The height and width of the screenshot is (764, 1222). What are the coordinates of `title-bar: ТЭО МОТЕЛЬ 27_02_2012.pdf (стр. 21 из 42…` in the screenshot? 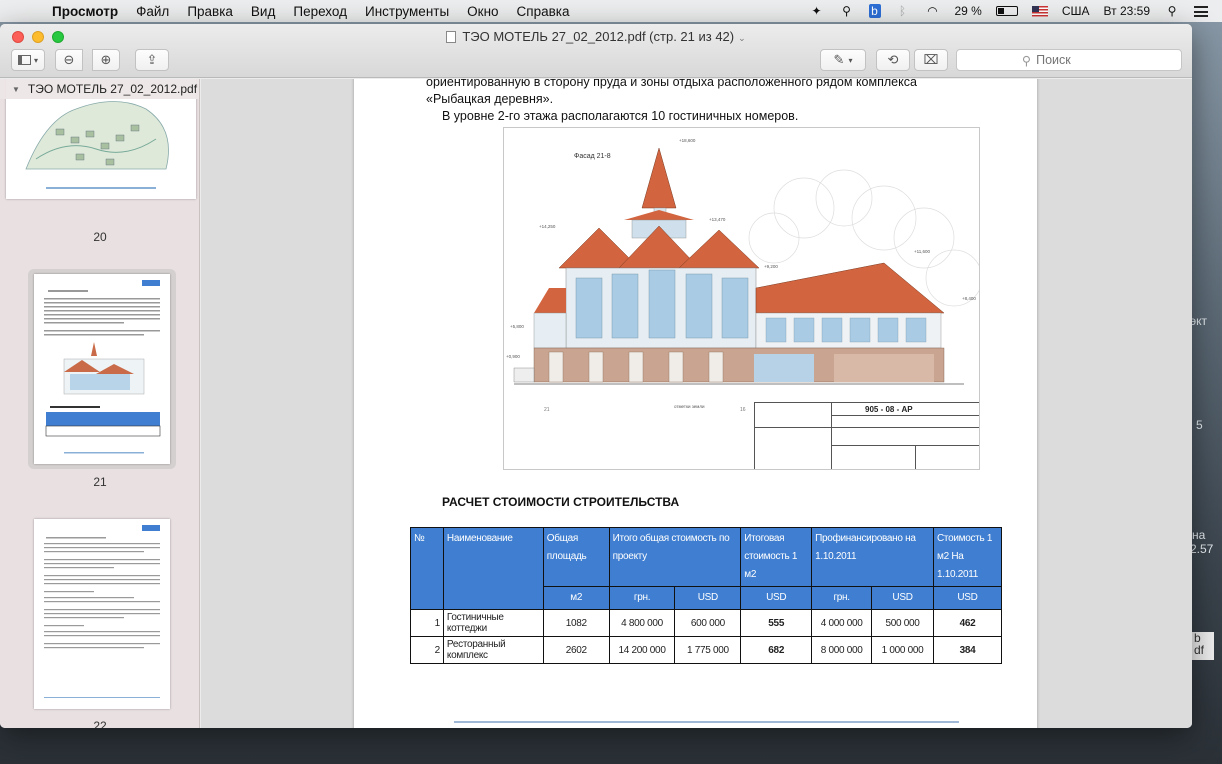 It's located at (596, 51).